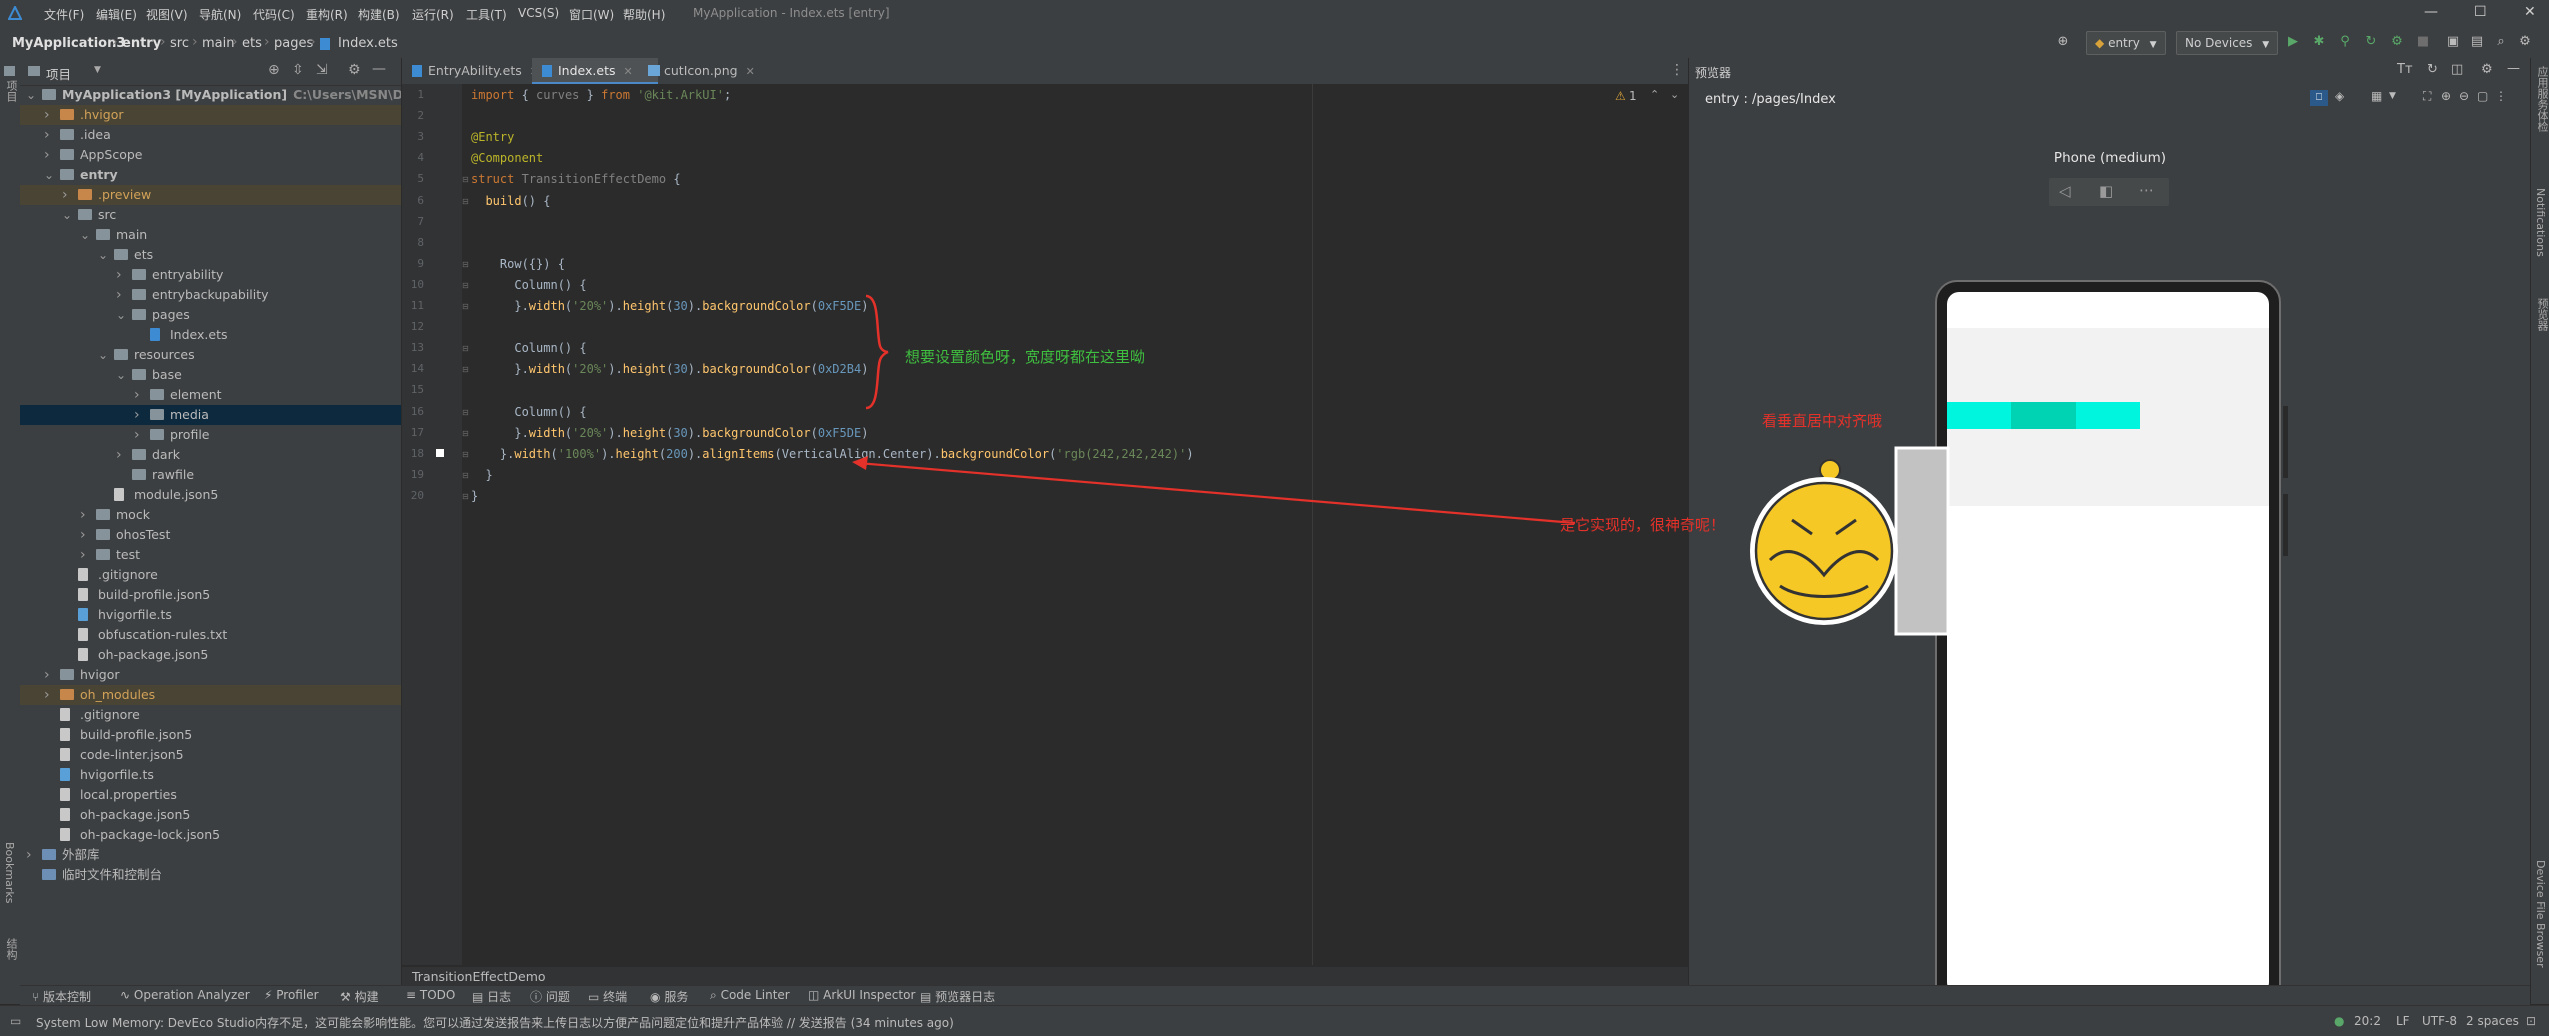  I want to click on close-window-icon: ✕, so click(2530, 12).